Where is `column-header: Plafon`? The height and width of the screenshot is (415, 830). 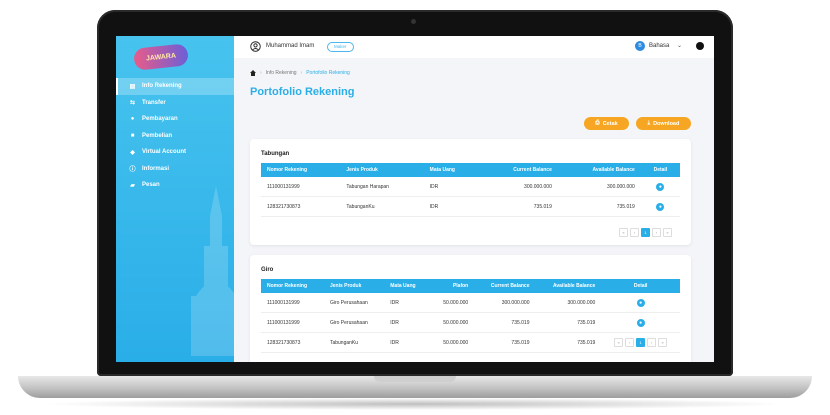 column-header: Plafon is located at coordinates (460, 286).